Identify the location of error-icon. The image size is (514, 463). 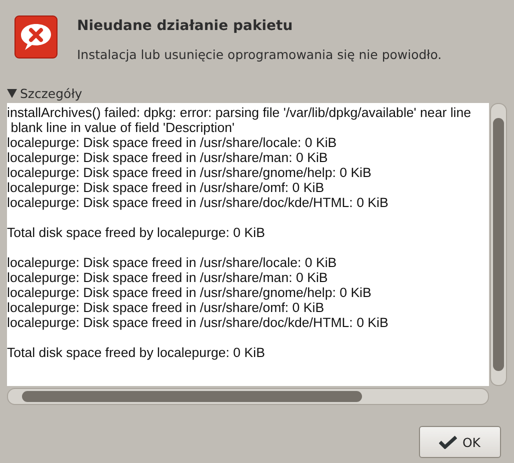
(36, 37).